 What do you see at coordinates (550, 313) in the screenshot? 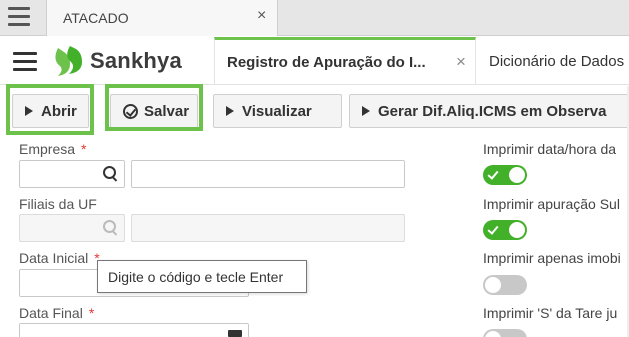
I see `option-label: Imprimir 'S' da Tare ju` at bounding box center [550, 313].